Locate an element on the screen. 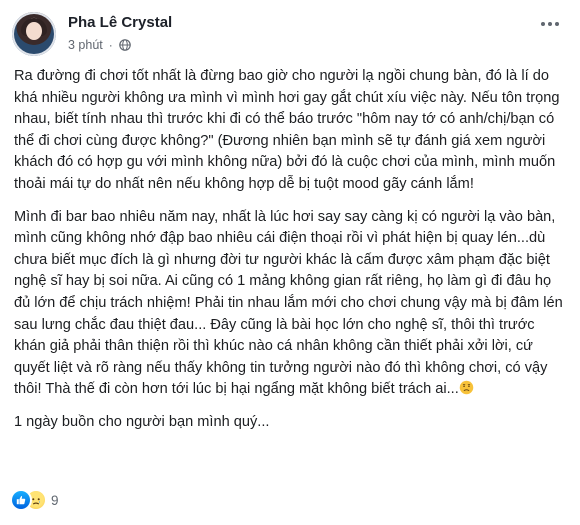 This screenshot has width=580, height=525. post-meta: 3 phút · is located at coordinates (99, 45).